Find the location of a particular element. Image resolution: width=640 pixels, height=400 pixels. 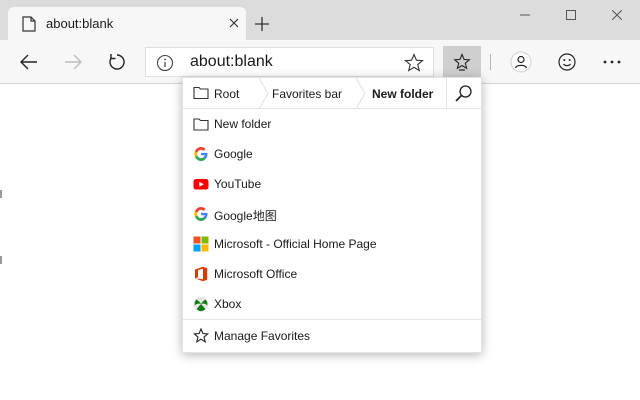

page-icon is located at coordinates (29, 24).